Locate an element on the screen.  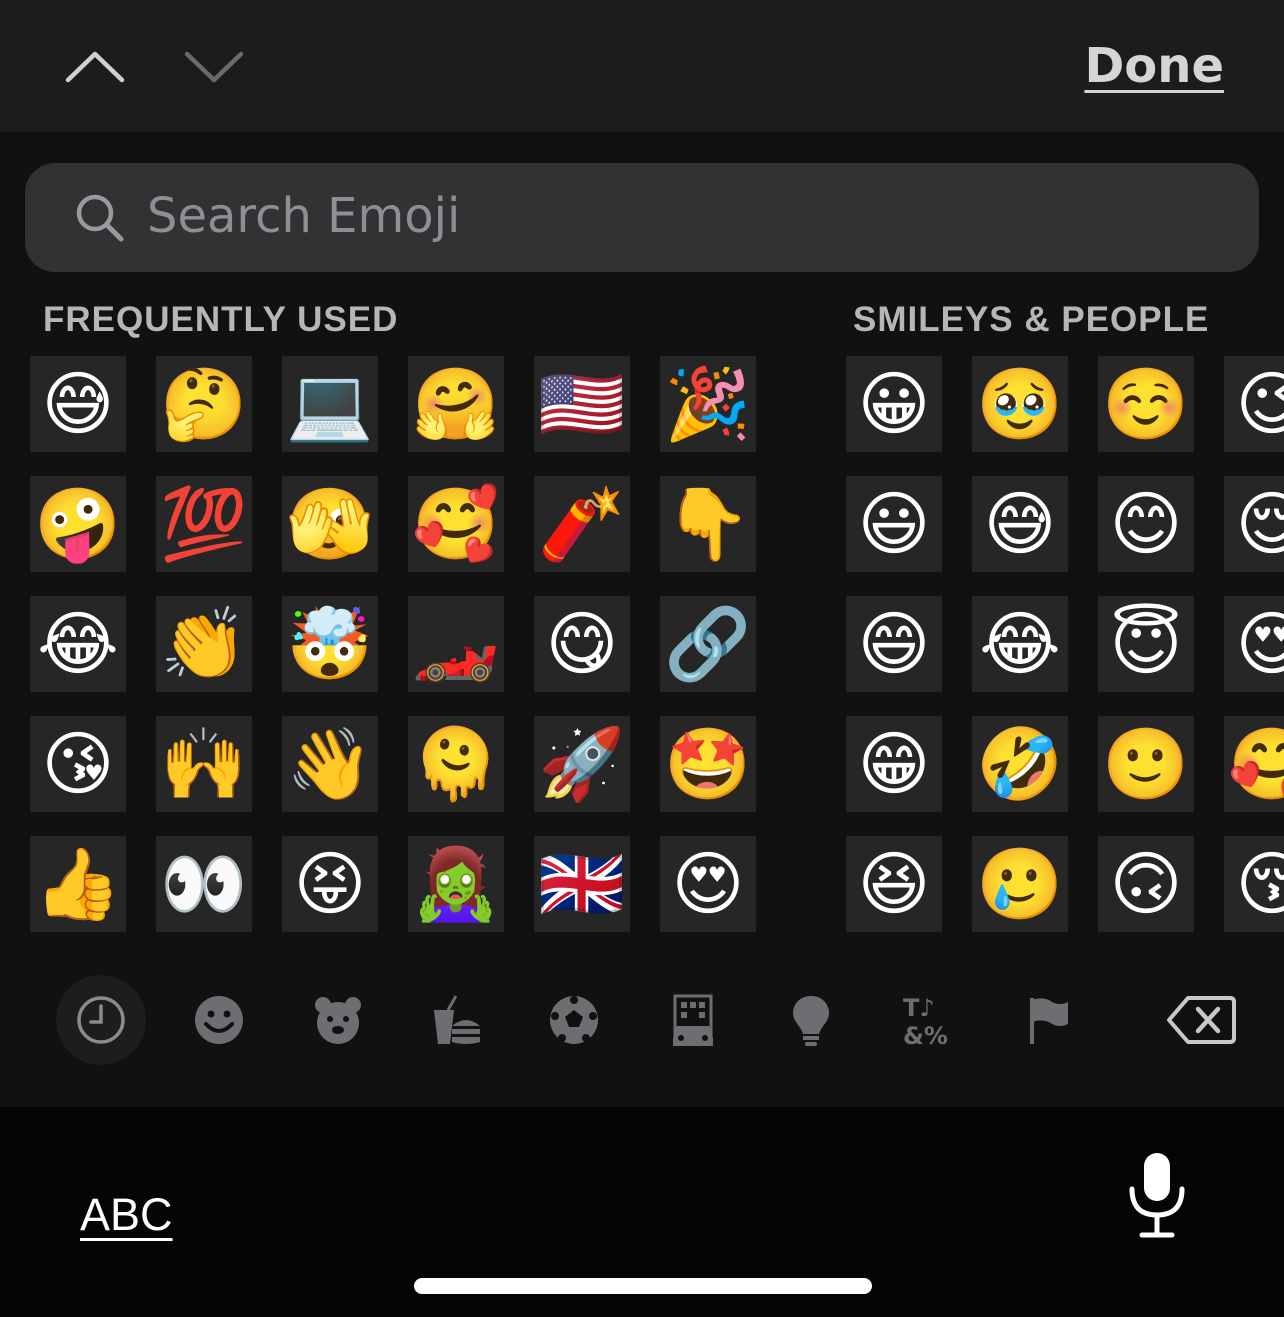
emoji-key: 🧟‍♀️ is located at coordinates (456, 884).